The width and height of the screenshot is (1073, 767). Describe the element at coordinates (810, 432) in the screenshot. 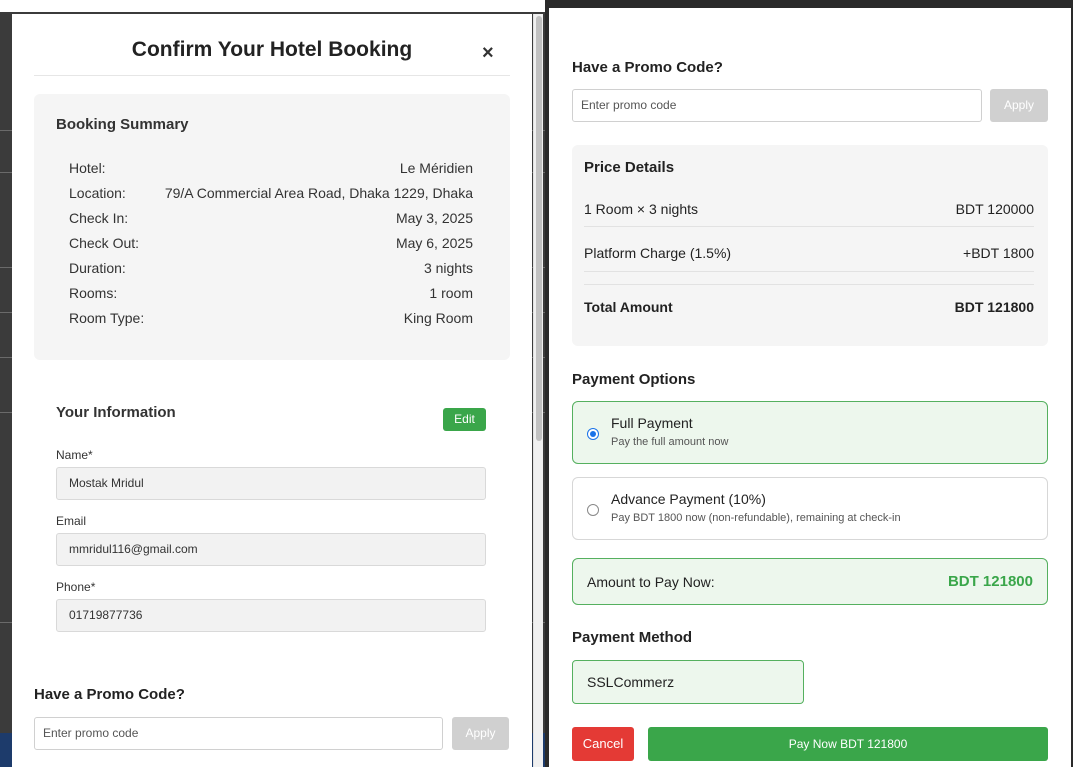

I see `full-payment-option: Full Payment Pay the full amount now` at that location.